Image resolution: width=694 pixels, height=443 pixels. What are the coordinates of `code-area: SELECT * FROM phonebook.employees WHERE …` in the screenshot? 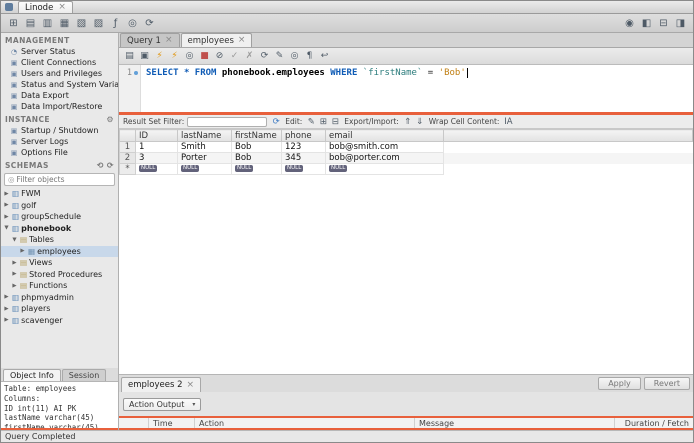 It's located at (417, 88).